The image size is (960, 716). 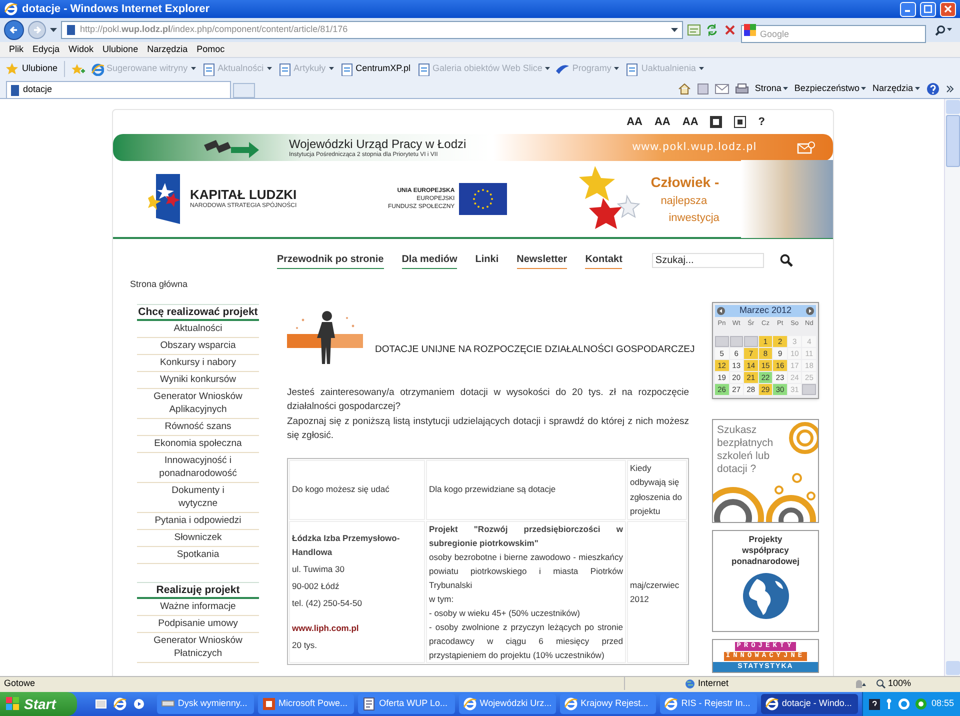 I want to click on refresh-icon, so click(x=712, y=30).